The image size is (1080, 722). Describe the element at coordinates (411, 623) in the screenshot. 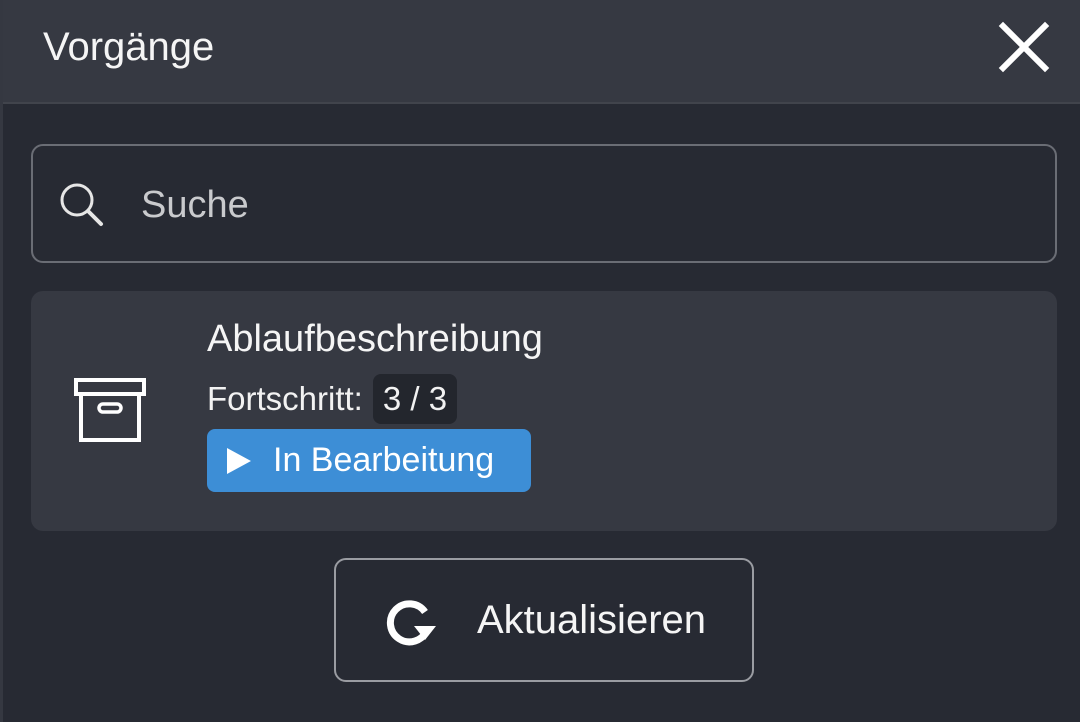

I see `refresh-icon` at that location.